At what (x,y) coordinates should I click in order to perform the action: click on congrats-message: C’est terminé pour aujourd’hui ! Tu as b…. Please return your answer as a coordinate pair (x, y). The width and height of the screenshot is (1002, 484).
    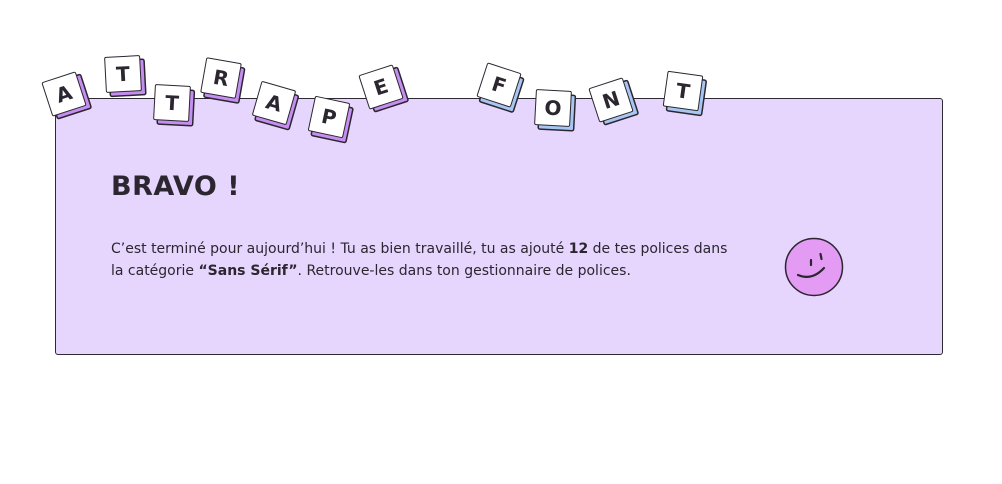
    Looking at the image, I should click on (421, 260).